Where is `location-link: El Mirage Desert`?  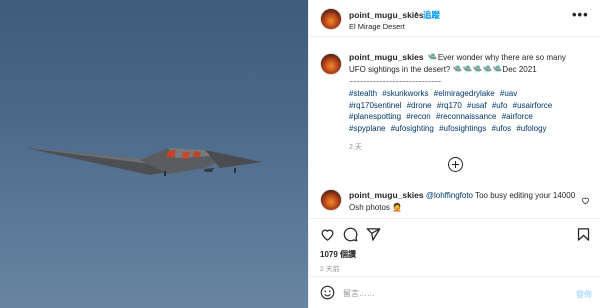 location-link: El Mirage Desert is located at coordinates (377, 26).